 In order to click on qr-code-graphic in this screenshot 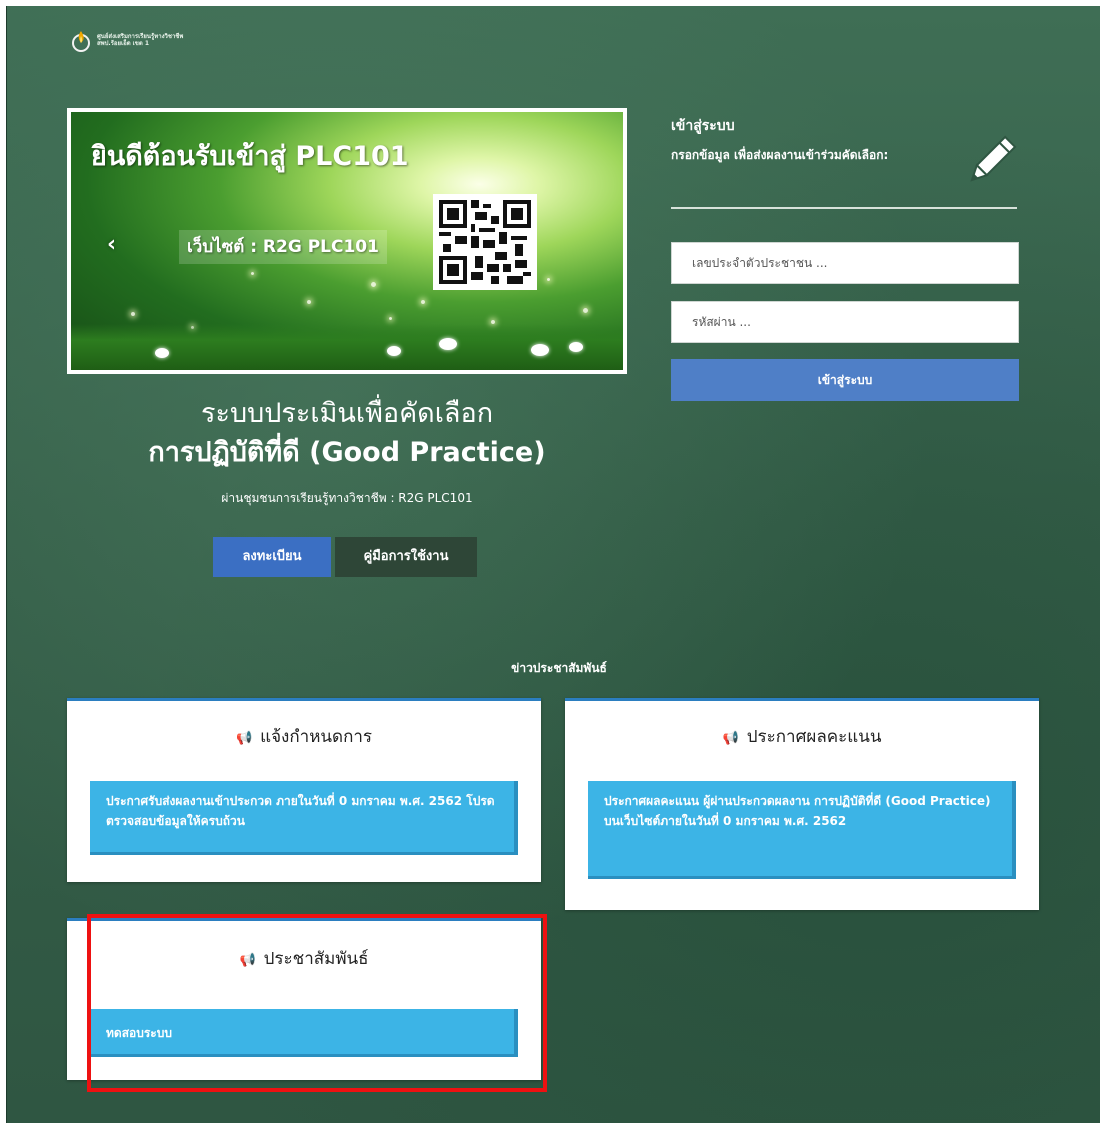, I will do `click(485, 242)`.